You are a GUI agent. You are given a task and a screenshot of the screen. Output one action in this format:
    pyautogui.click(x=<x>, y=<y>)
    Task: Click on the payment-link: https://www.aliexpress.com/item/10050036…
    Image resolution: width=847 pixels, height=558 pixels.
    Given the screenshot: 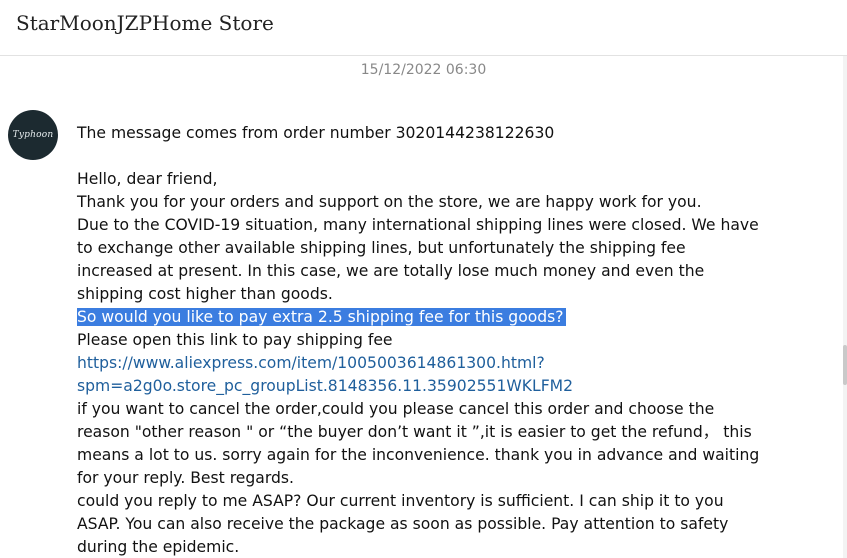 What is the action you would take?
    pyautogui.click(x=427, y=363)
    